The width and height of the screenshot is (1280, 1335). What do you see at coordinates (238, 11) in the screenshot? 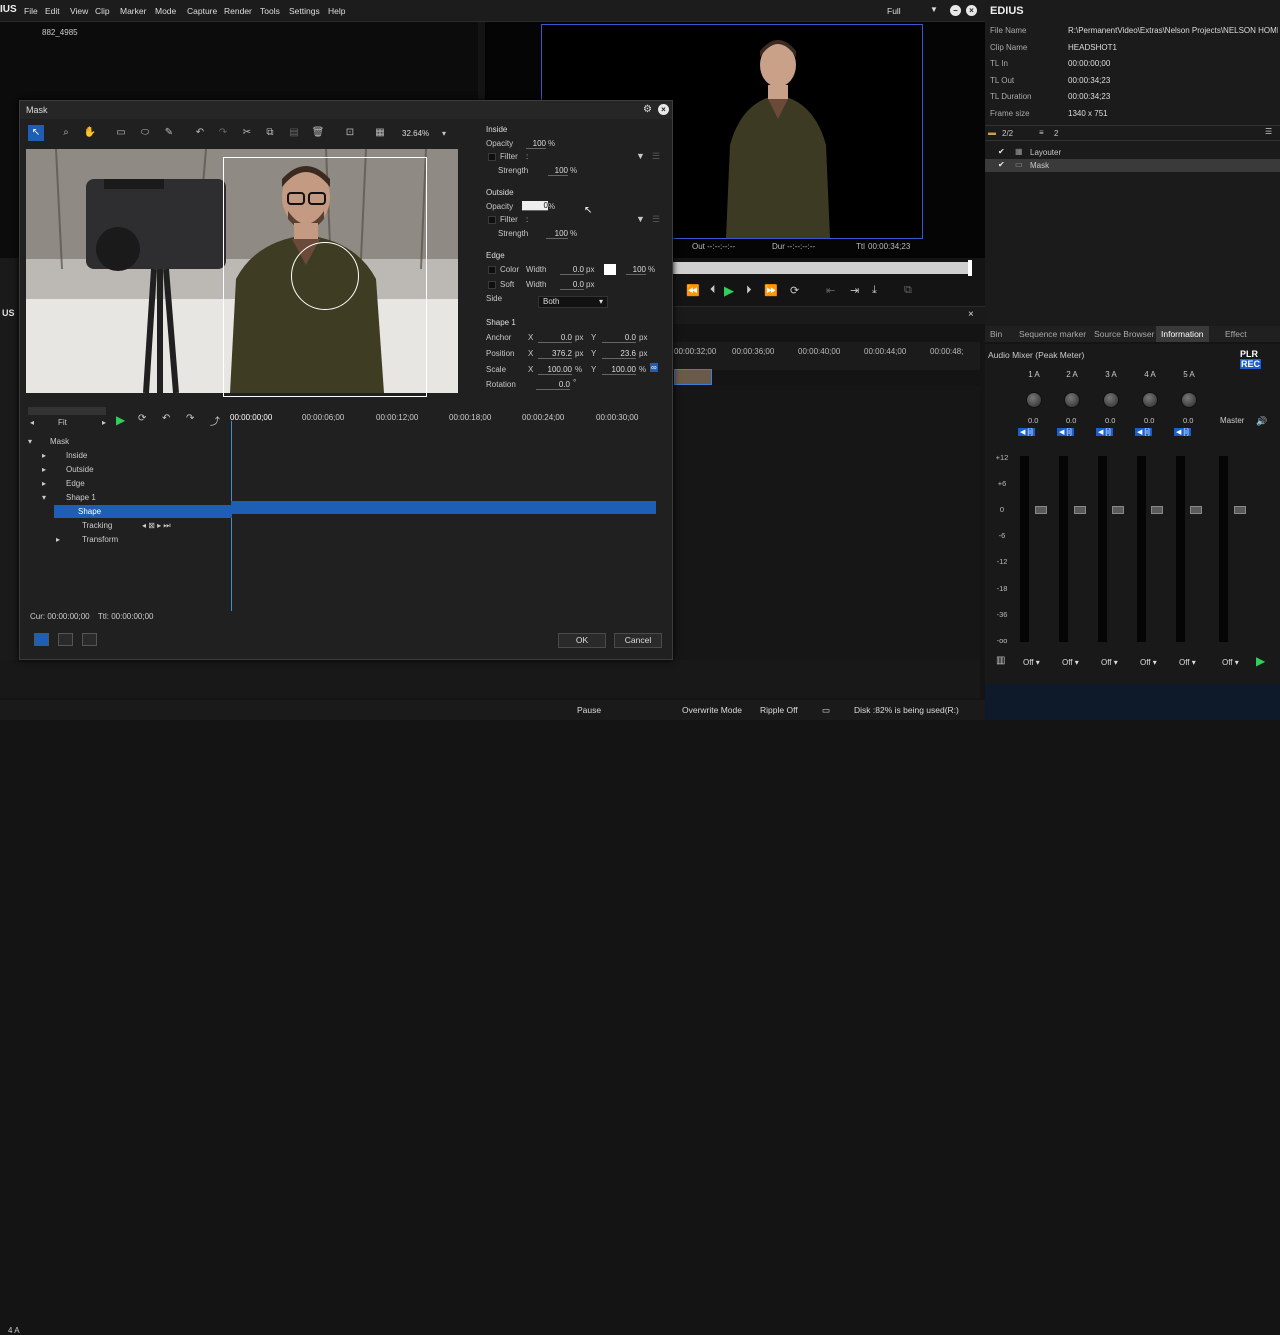
I see `menu-render: Render` at bounding box center [238, 11].